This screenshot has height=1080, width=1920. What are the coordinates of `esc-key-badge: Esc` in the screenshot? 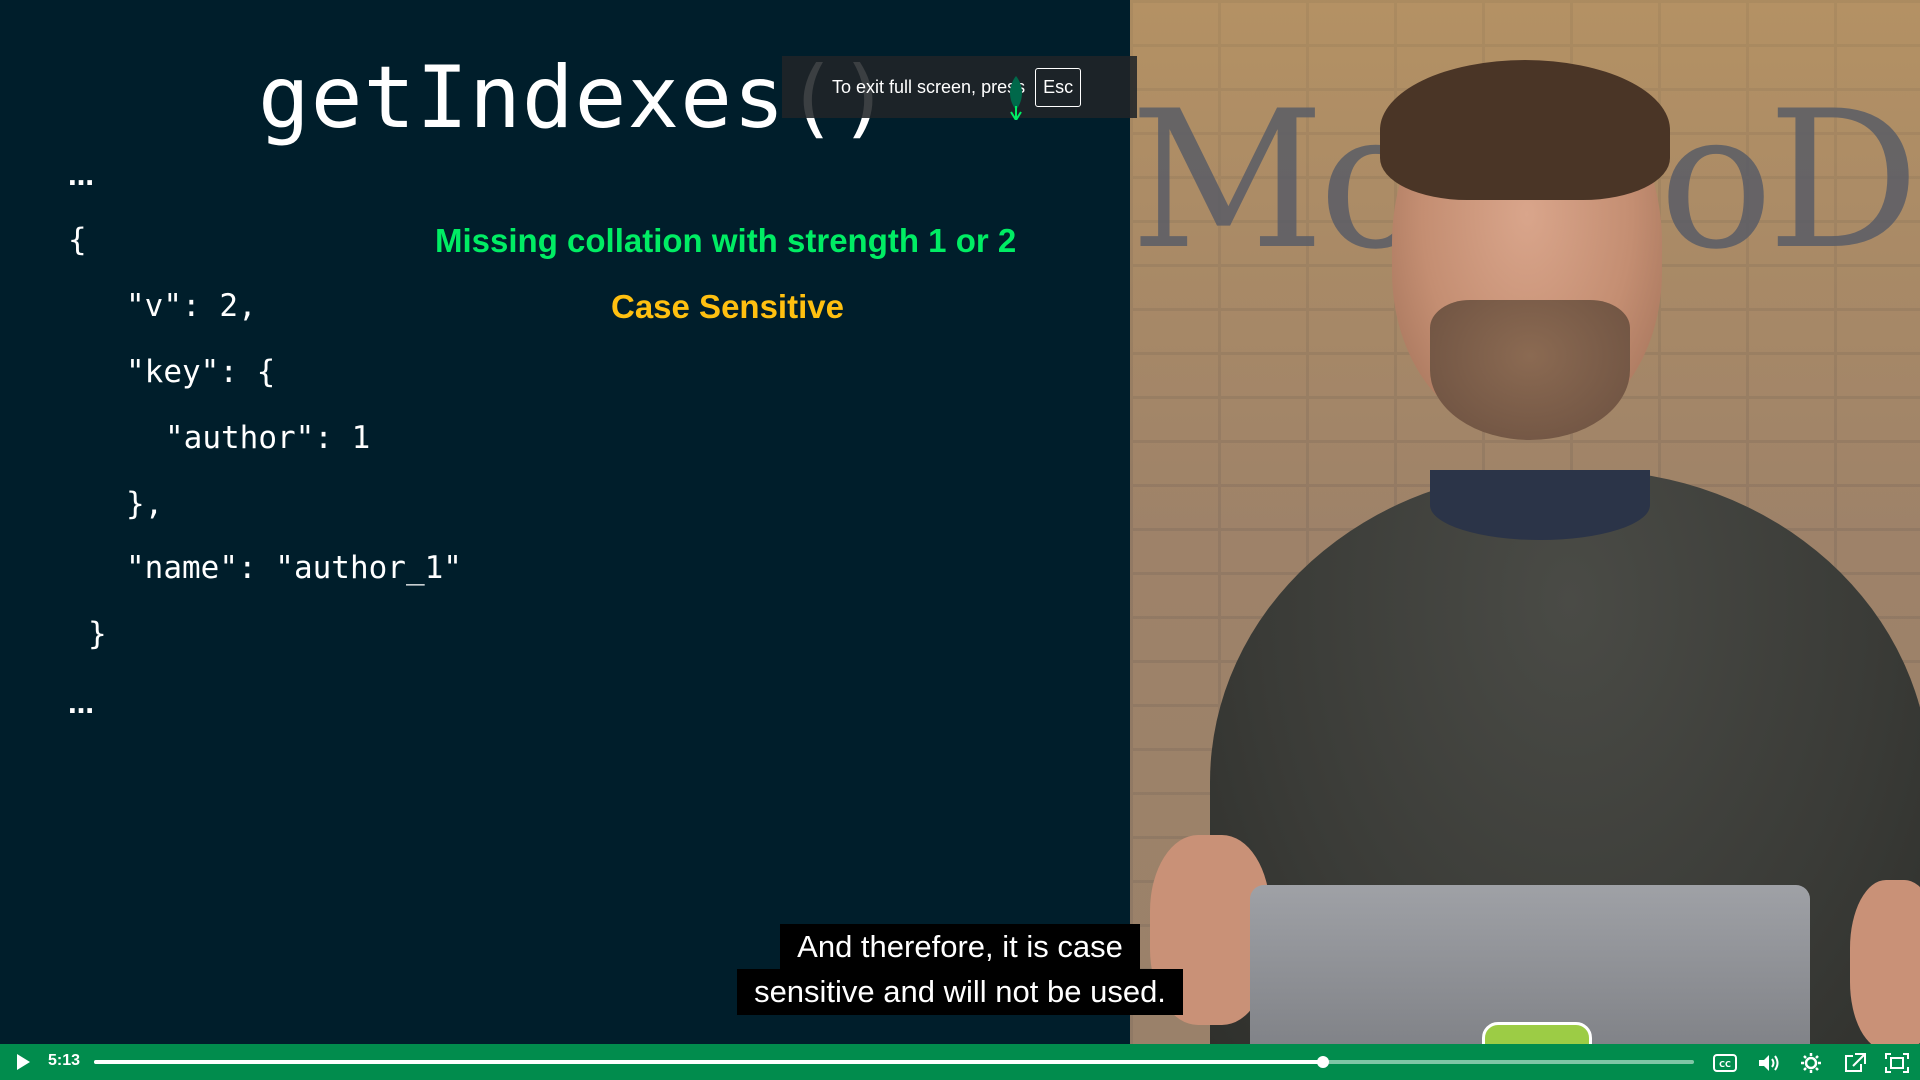 It's located at (1058, 87).